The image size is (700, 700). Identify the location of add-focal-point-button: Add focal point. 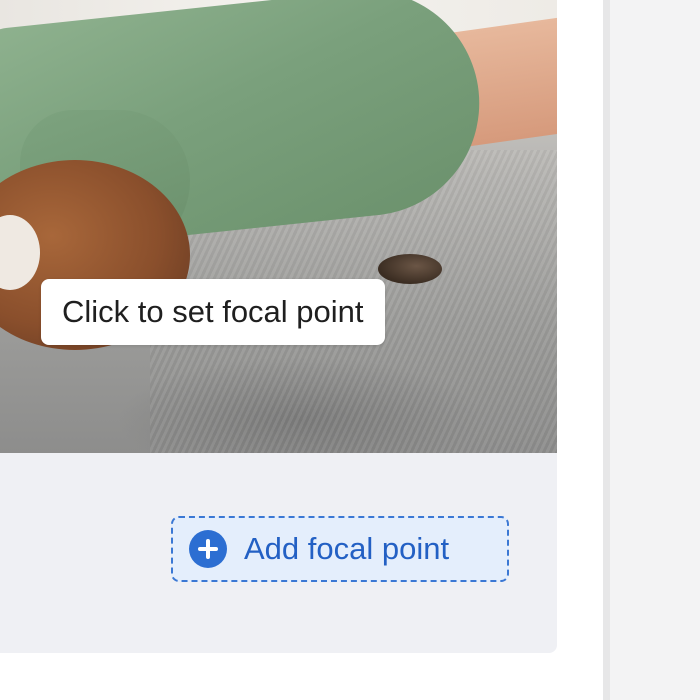
(340, 549).